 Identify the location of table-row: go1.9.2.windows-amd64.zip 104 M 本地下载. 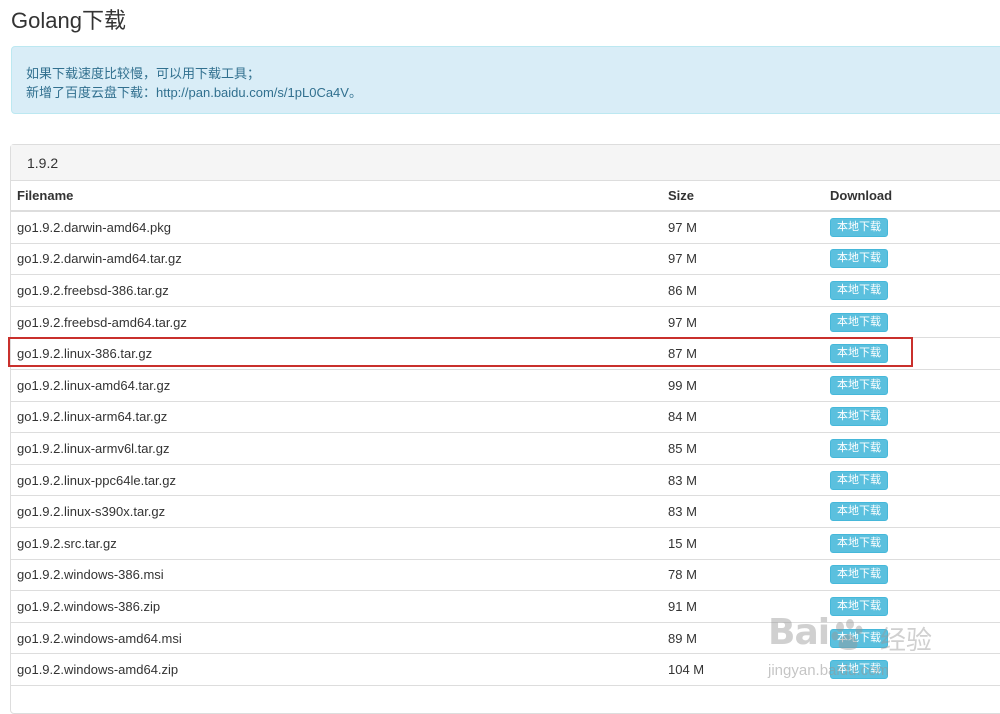
(505, 669).